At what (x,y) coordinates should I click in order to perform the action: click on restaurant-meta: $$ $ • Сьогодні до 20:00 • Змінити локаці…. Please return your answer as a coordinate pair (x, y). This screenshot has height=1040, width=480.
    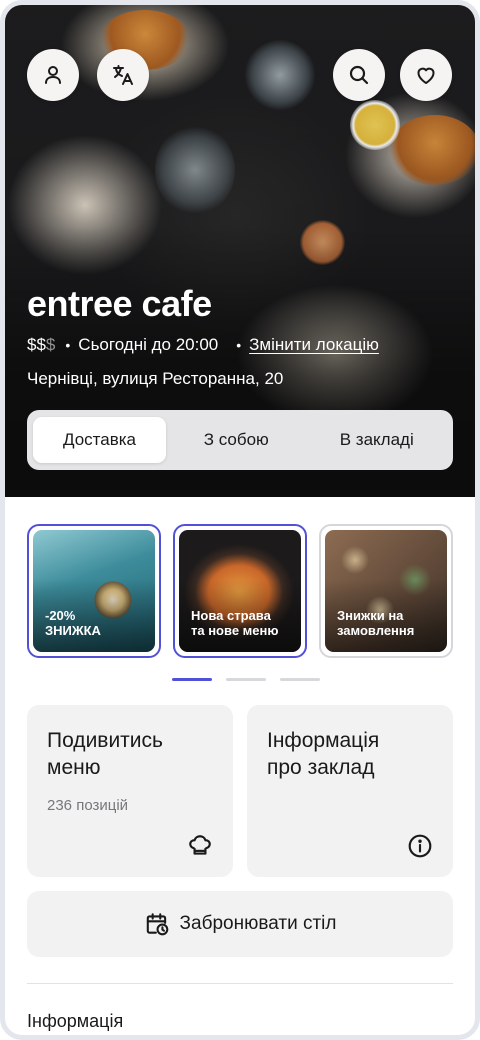
    Looking at the image, I should click on (203, 345).